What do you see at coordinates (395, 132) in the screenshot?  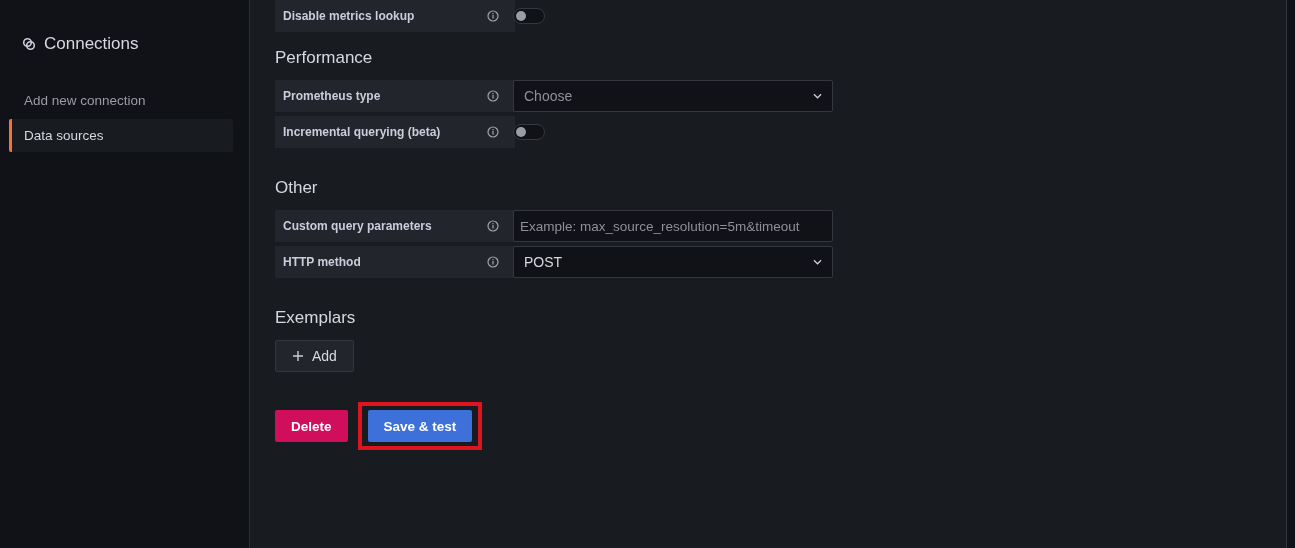 I see `field-label: Incremental querying (beta)` at bounding box center [395, 132].